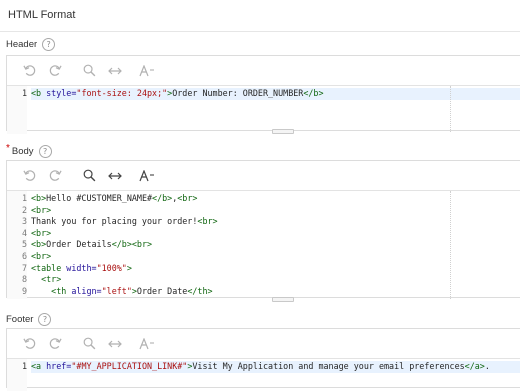 Image resolution: width=520 pixels, height=391 pixels. I want to click on code-token: <table, so click(49, 267).